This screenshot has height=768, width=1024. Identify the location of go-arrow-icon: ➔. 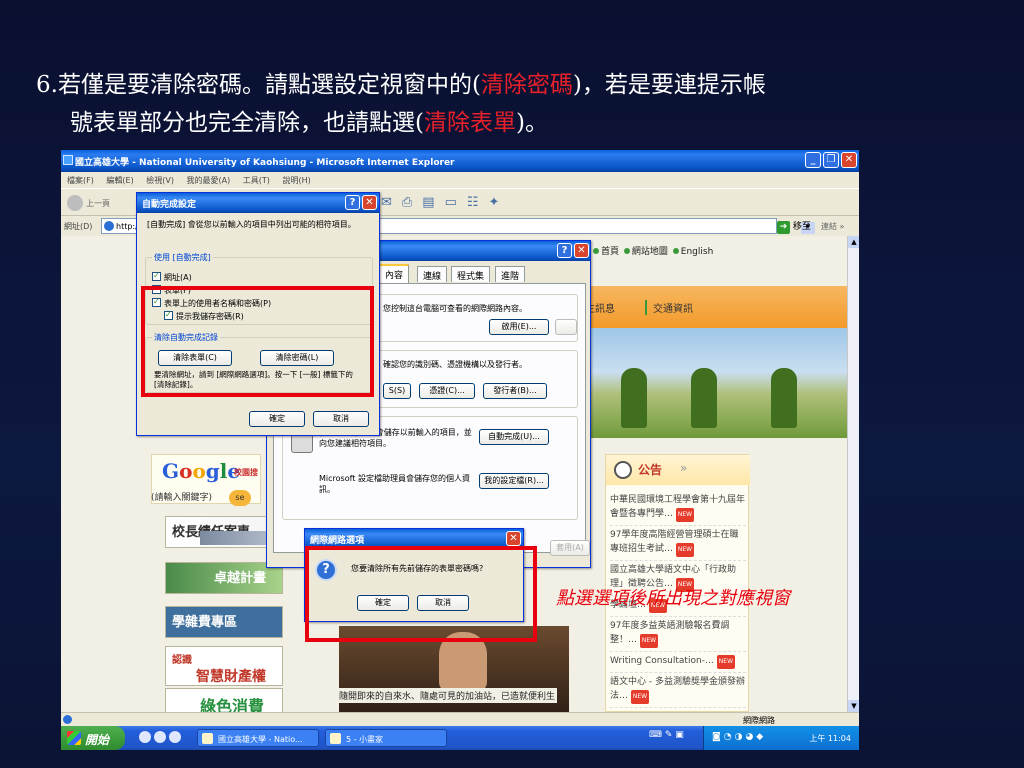
(783, 227).